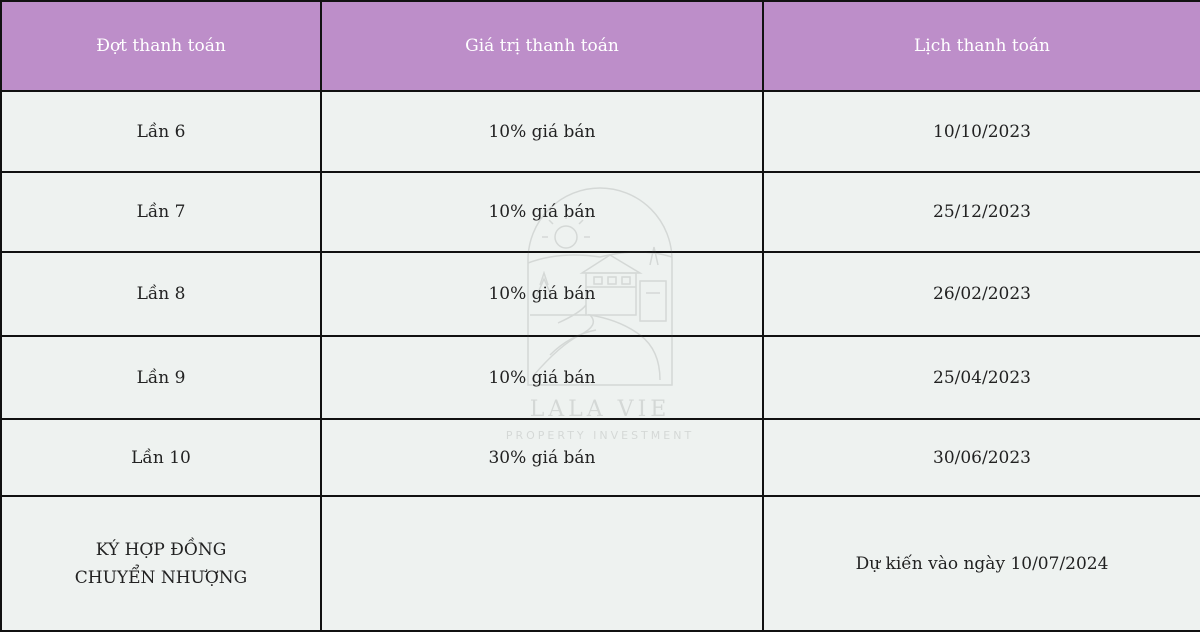 The width and height of the screenshot is (1200, 632). What do you see at coordinates (161, 377) in the screenshot?
I see `installment-cell: Lần 9` at bounding box center [161, 377].